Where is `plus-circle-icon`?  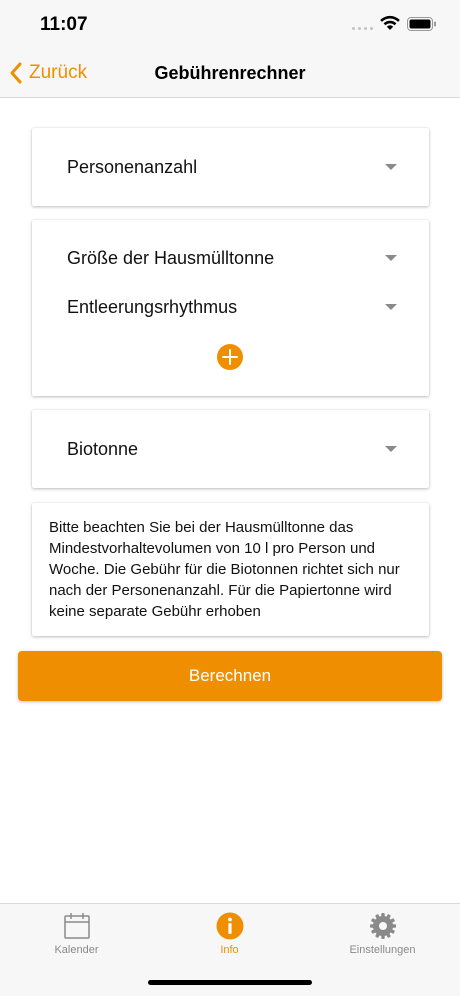 plus-circle-icon is located at coordinates (230, 357).